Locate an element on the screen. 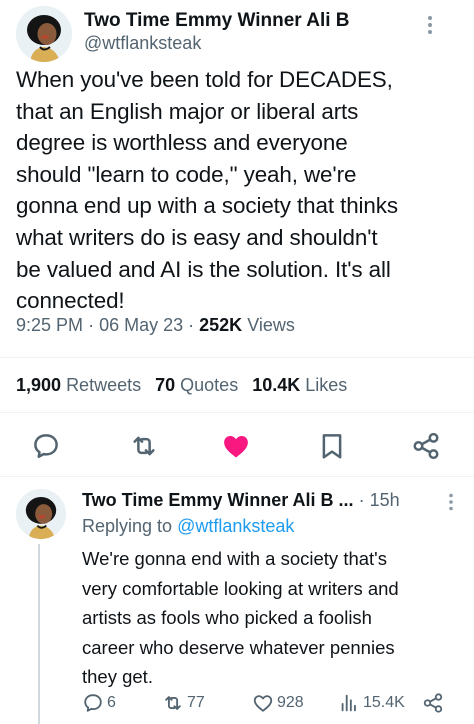 The width and height of the screenshot is (474, 724). reply-retweet-button: 77 is located at coordinates (183, 703).